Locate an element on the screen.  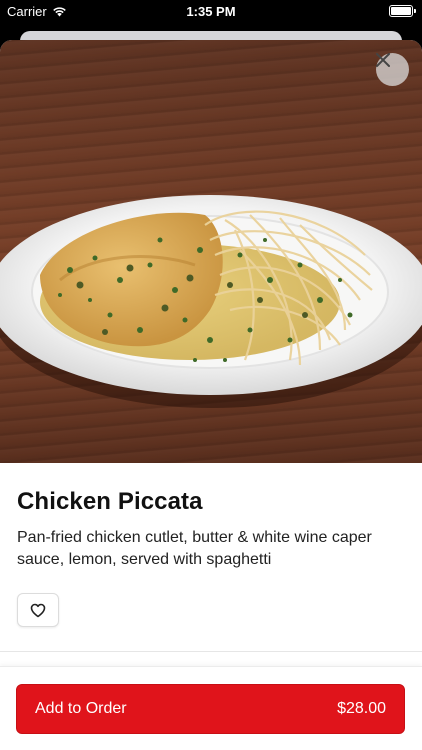
heart-icon is located at coordinates (38, 610).